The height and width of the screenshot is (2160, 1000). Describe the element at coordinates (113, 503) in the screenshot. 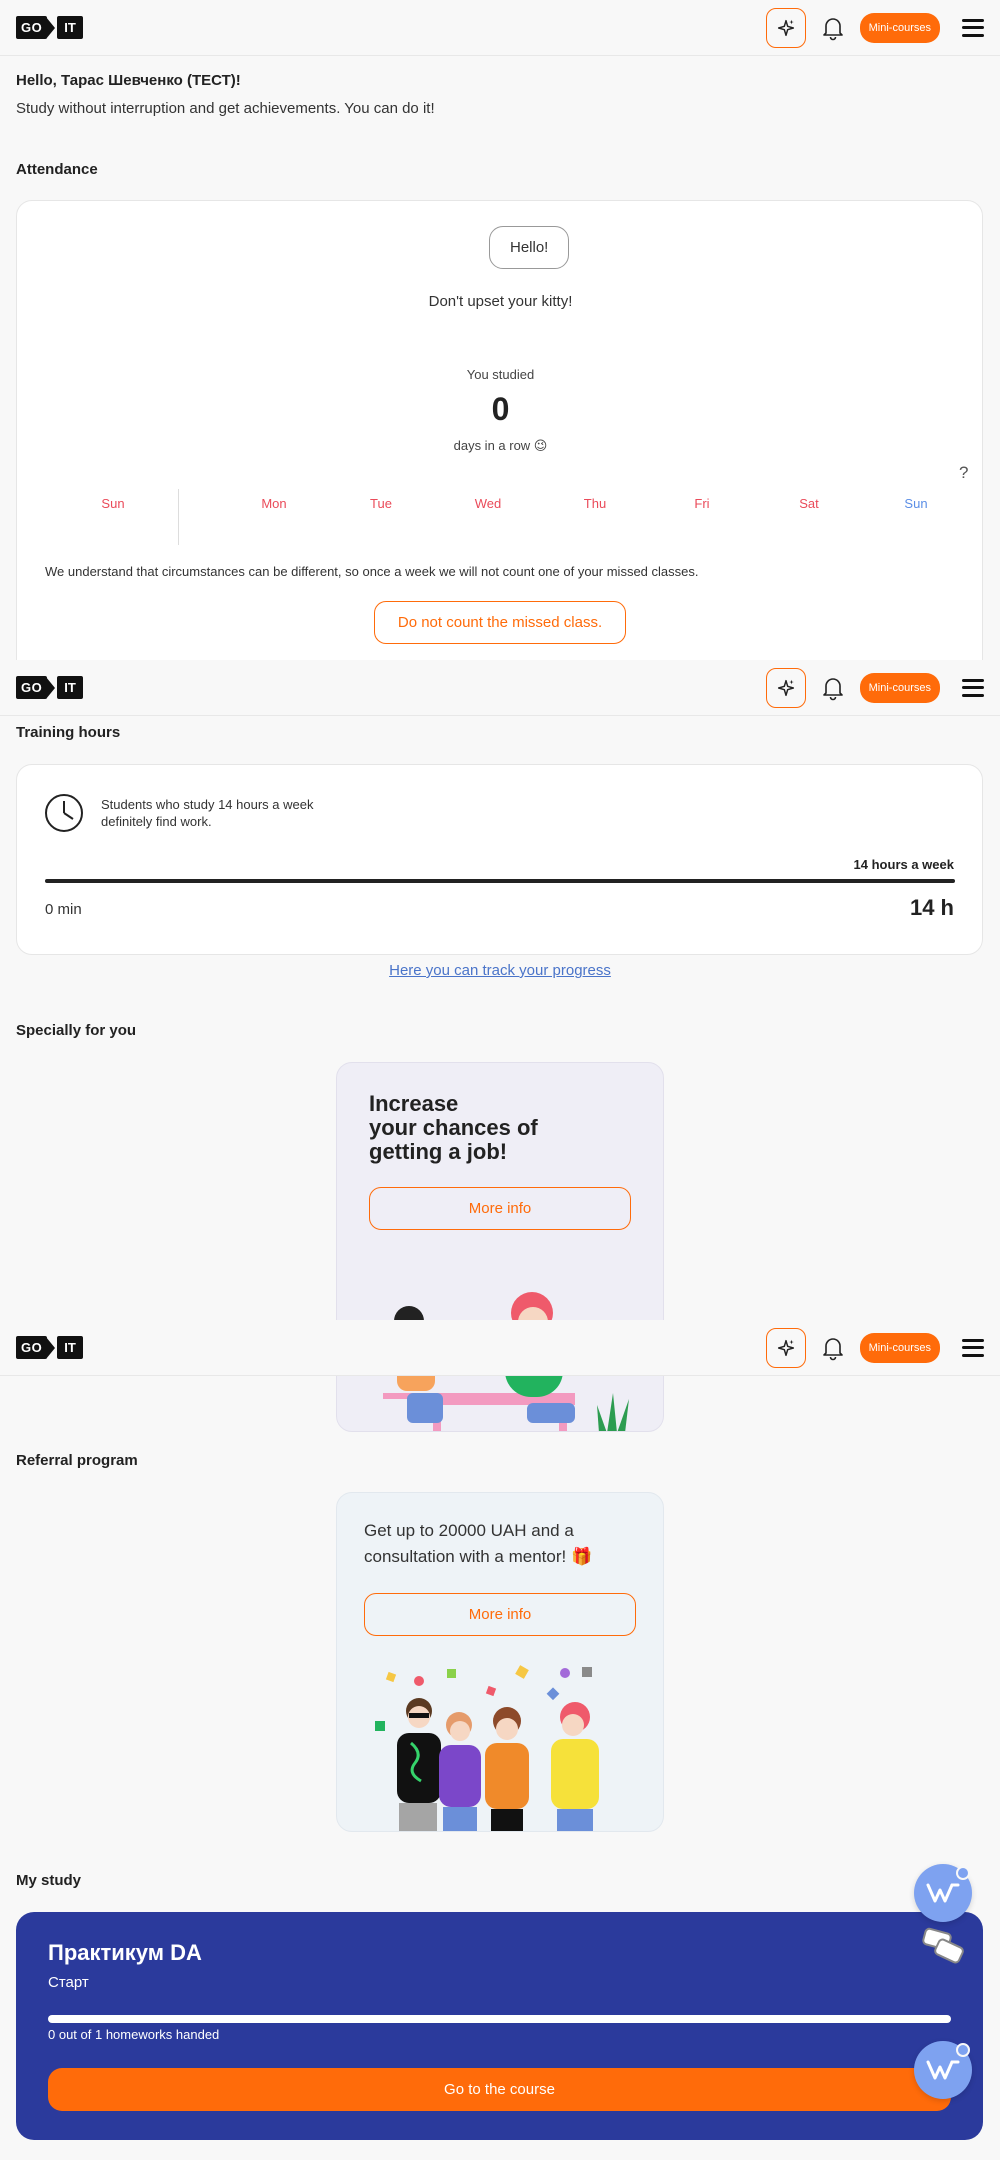

I see `weekday-prev-sun: Sun` at that location.